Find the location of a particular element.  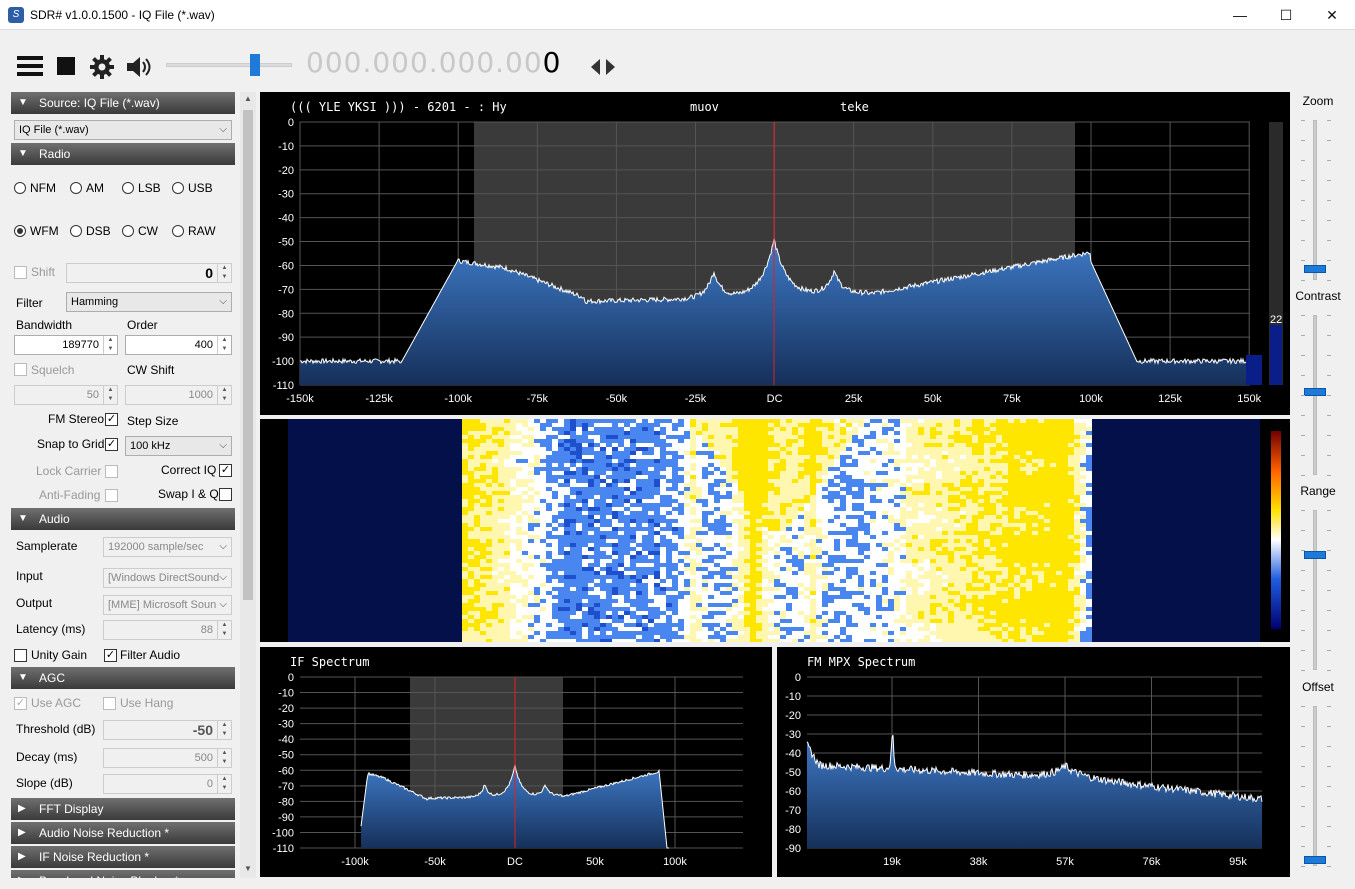

agc-header: ▼ AGC is located at coordinates (123, 678).